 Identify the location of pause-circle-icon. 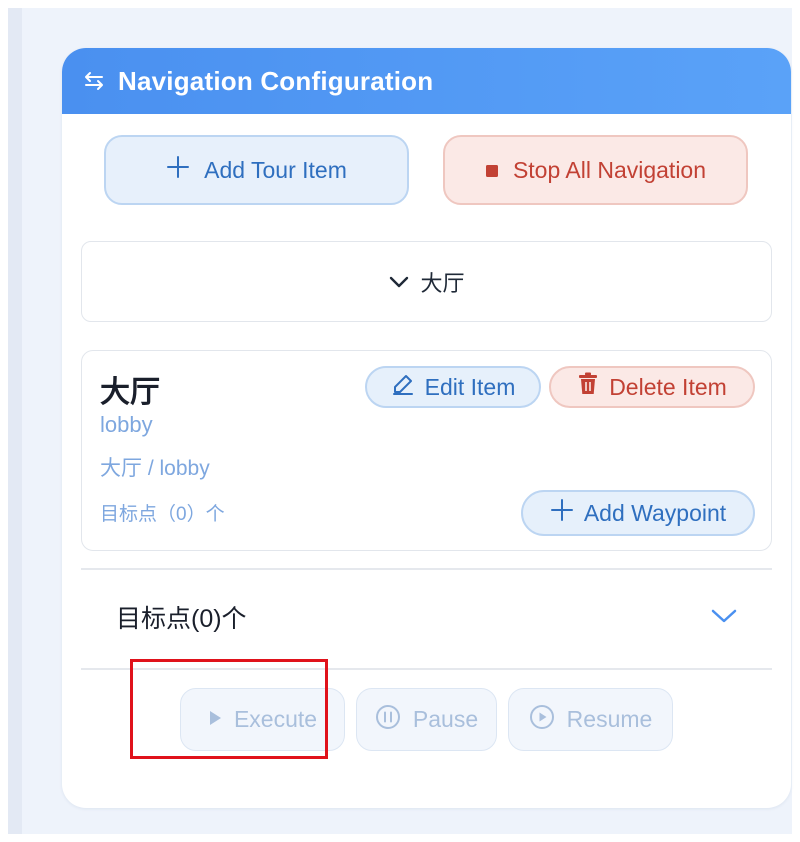
(388, 720).